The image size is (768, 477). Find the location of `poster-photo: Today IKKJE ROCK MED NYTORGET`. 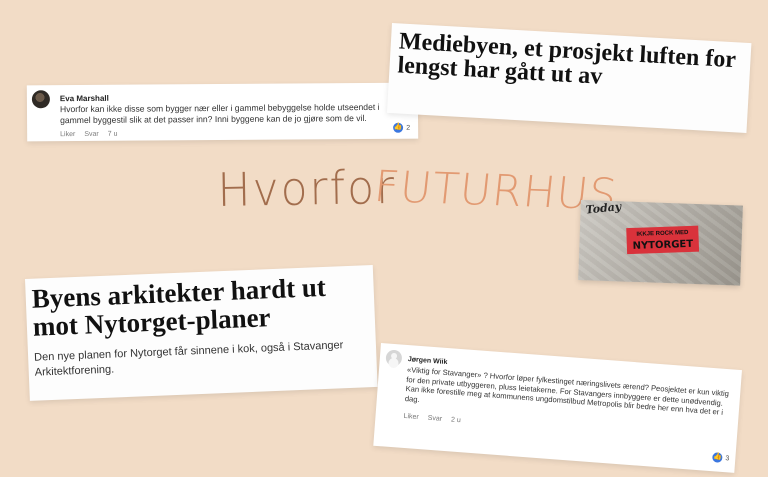

poster-photo: Today IKKJE ROCK MED NYTORGET is located at coordinates (660, 243).